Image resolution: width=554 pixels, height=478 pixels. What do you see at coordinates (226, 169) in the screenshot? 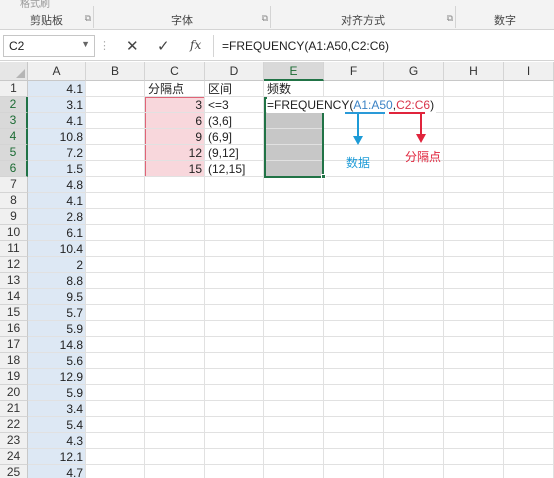
I see `cell-d6: (12,15]` at bounding box center [226, 169].